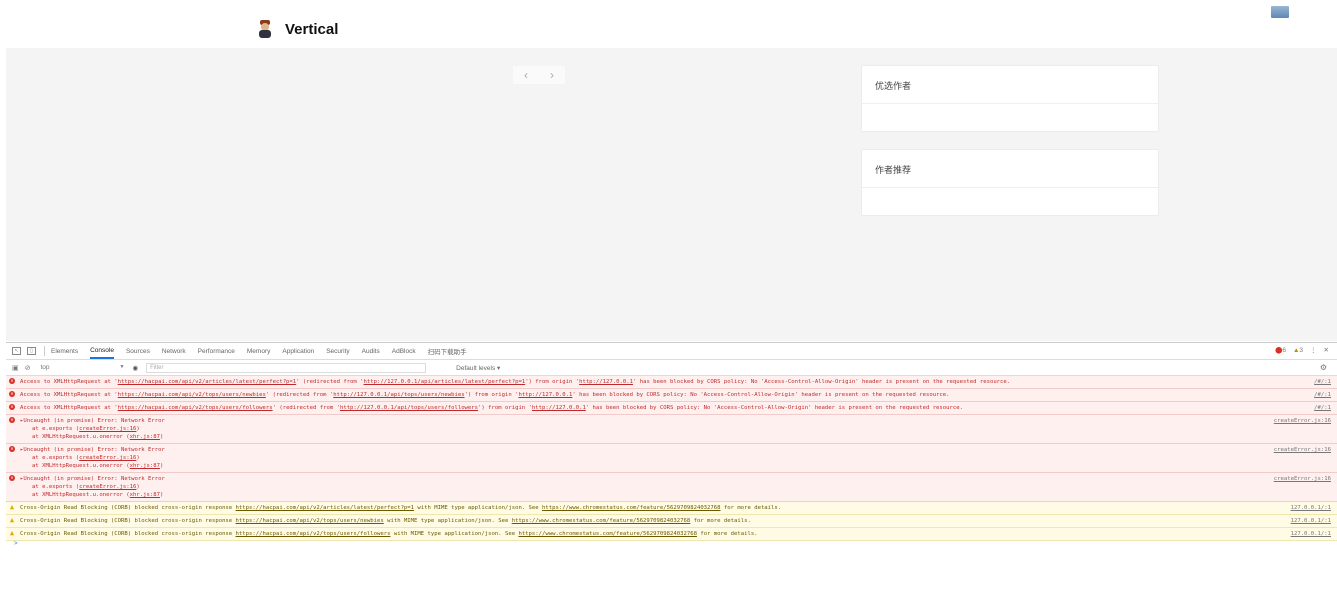 This screenshot has width=1337, height=592. I want to click on log-link: http://127.0.0.1/api/tops/users/newbies, so click(398, 395).